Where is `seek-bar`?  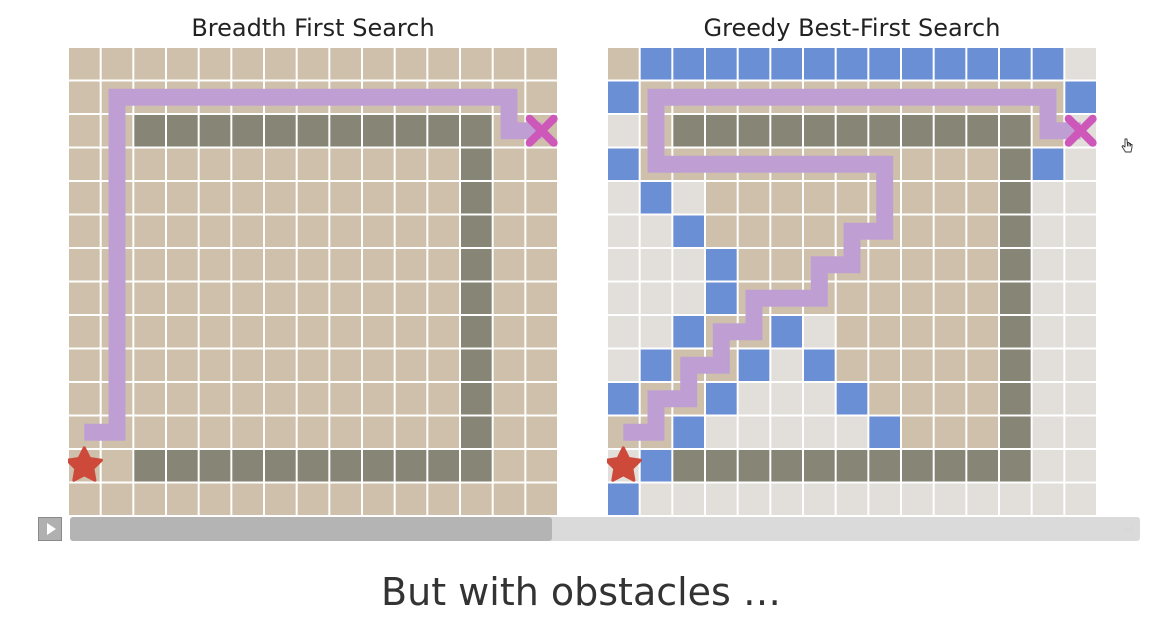 seek-bar is located at coordinates (605, 529).